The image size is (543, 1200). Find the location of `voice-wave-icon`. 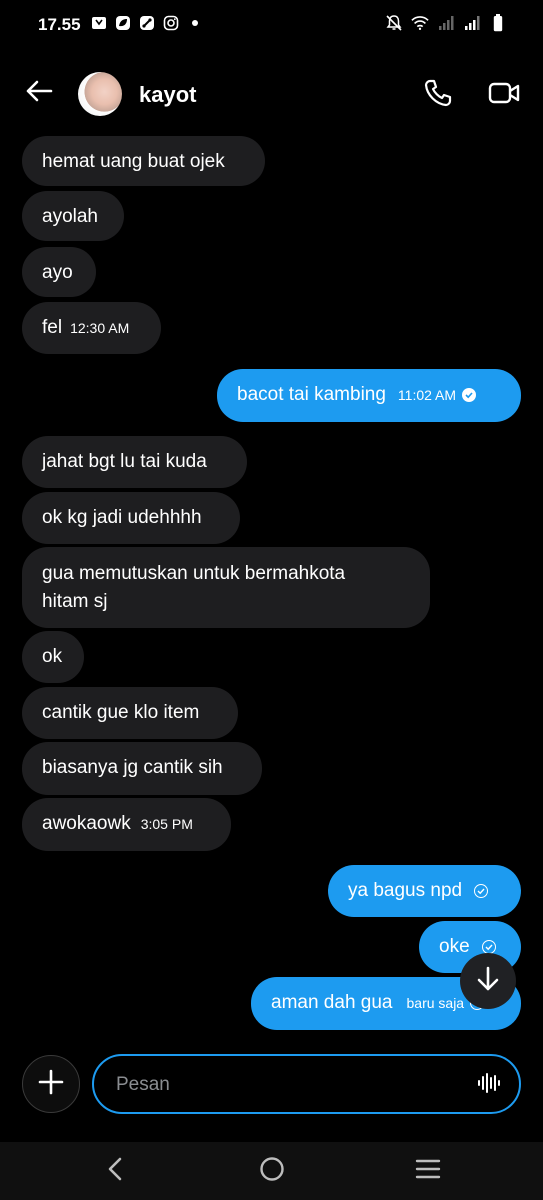

voice-wave-icon is located at coordinates (489, 1085).